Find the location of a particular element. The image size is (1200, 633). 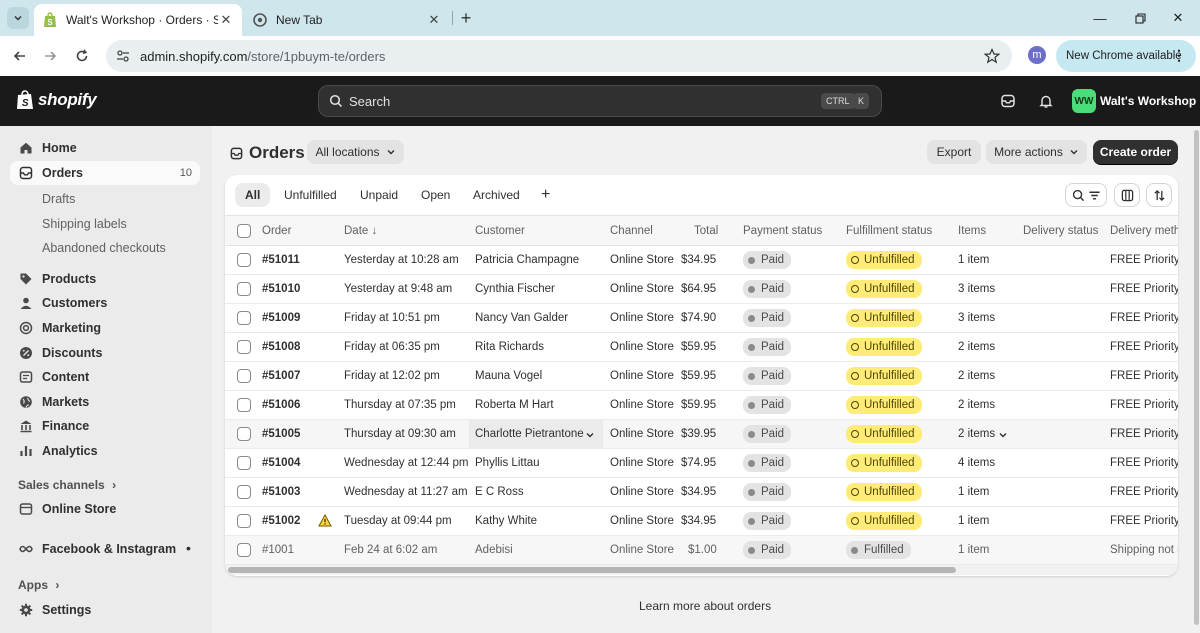

order-number: #51010 is located at coordinates (281, 289).